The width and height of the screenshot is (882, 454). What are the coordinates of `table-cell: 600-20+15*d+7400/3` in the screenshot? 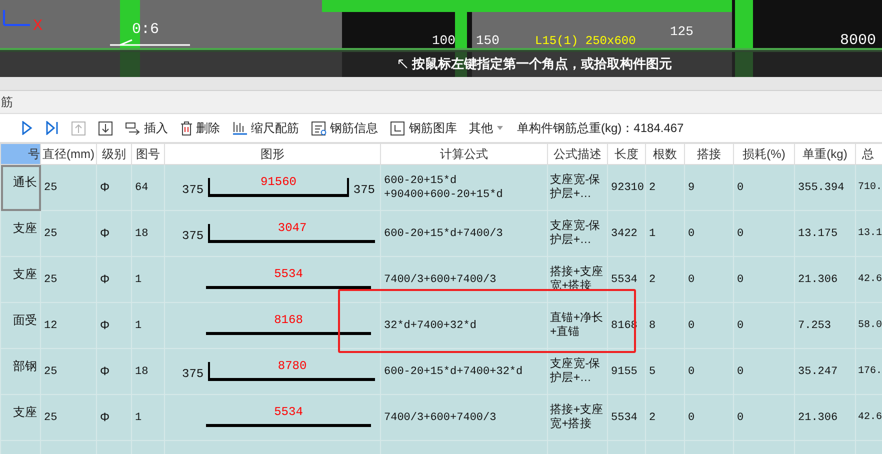 It's located at (464, 233).